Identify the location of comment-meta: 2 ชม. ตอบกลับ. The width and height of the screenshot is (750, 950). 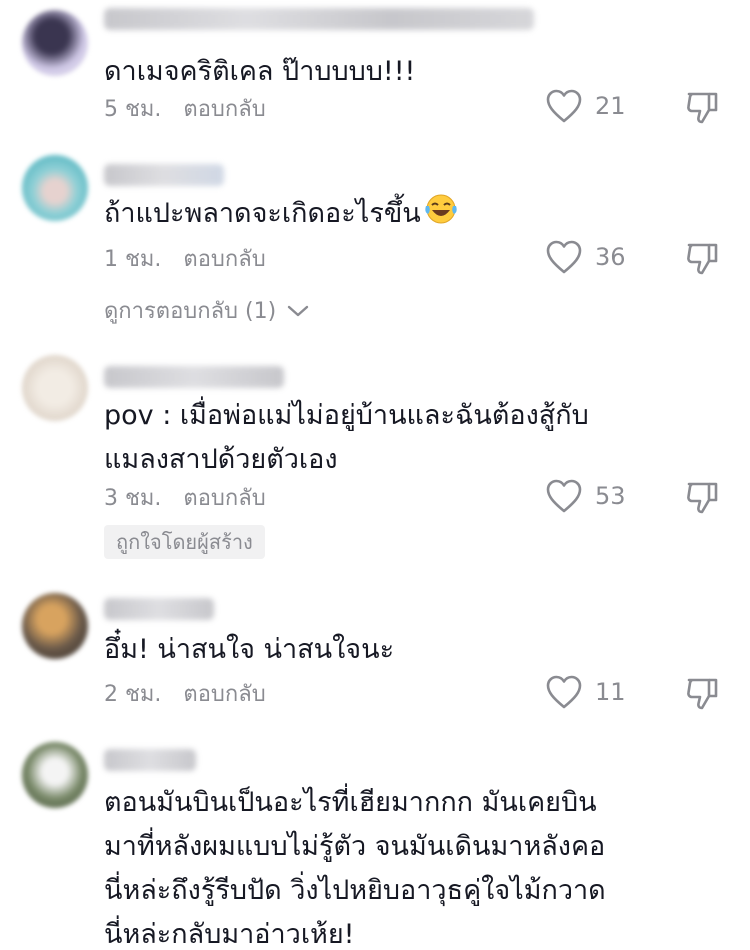
(185, 695).